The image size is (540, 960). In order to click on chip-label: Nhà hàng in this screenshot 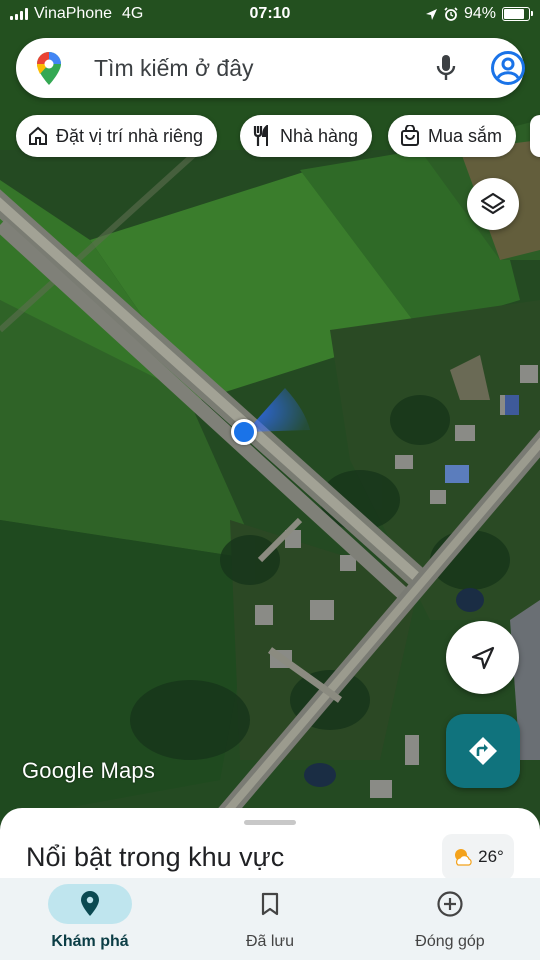, I will do `click(319, 135)`.